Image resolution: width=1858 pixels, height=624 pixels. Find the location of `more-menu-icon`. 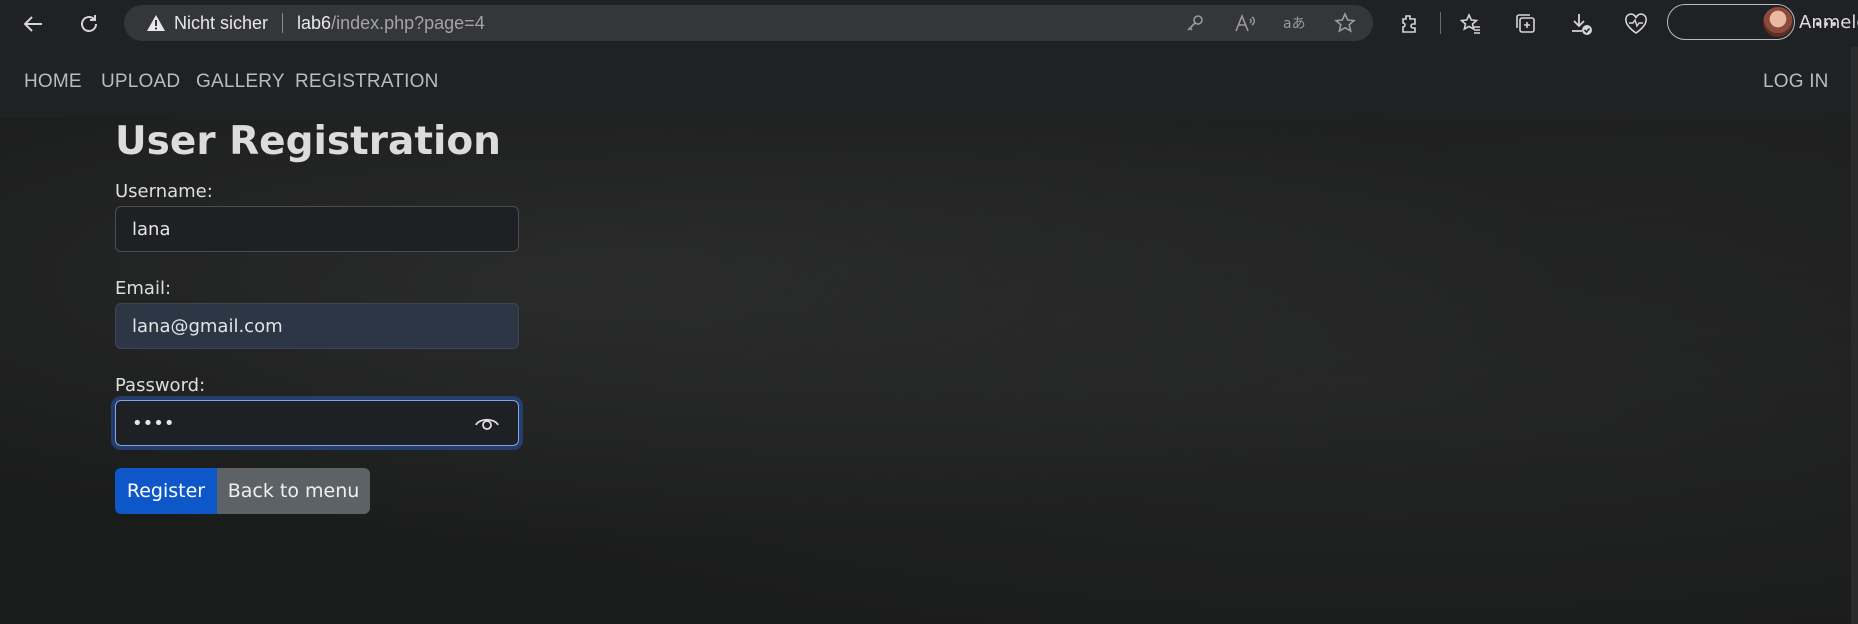

more-menu-icon is located at coordinates (1826, 24).